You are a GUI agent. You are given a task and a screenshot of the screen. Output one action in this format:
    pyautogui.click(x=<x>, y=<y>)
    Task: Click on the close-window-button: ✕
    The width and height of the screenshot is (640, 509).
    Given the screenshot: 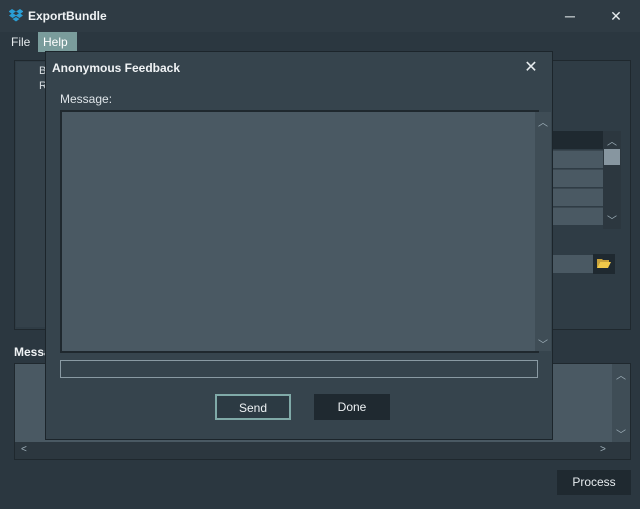 What is the action you would take?
    pyautogui.click(x=616, y=16)
    